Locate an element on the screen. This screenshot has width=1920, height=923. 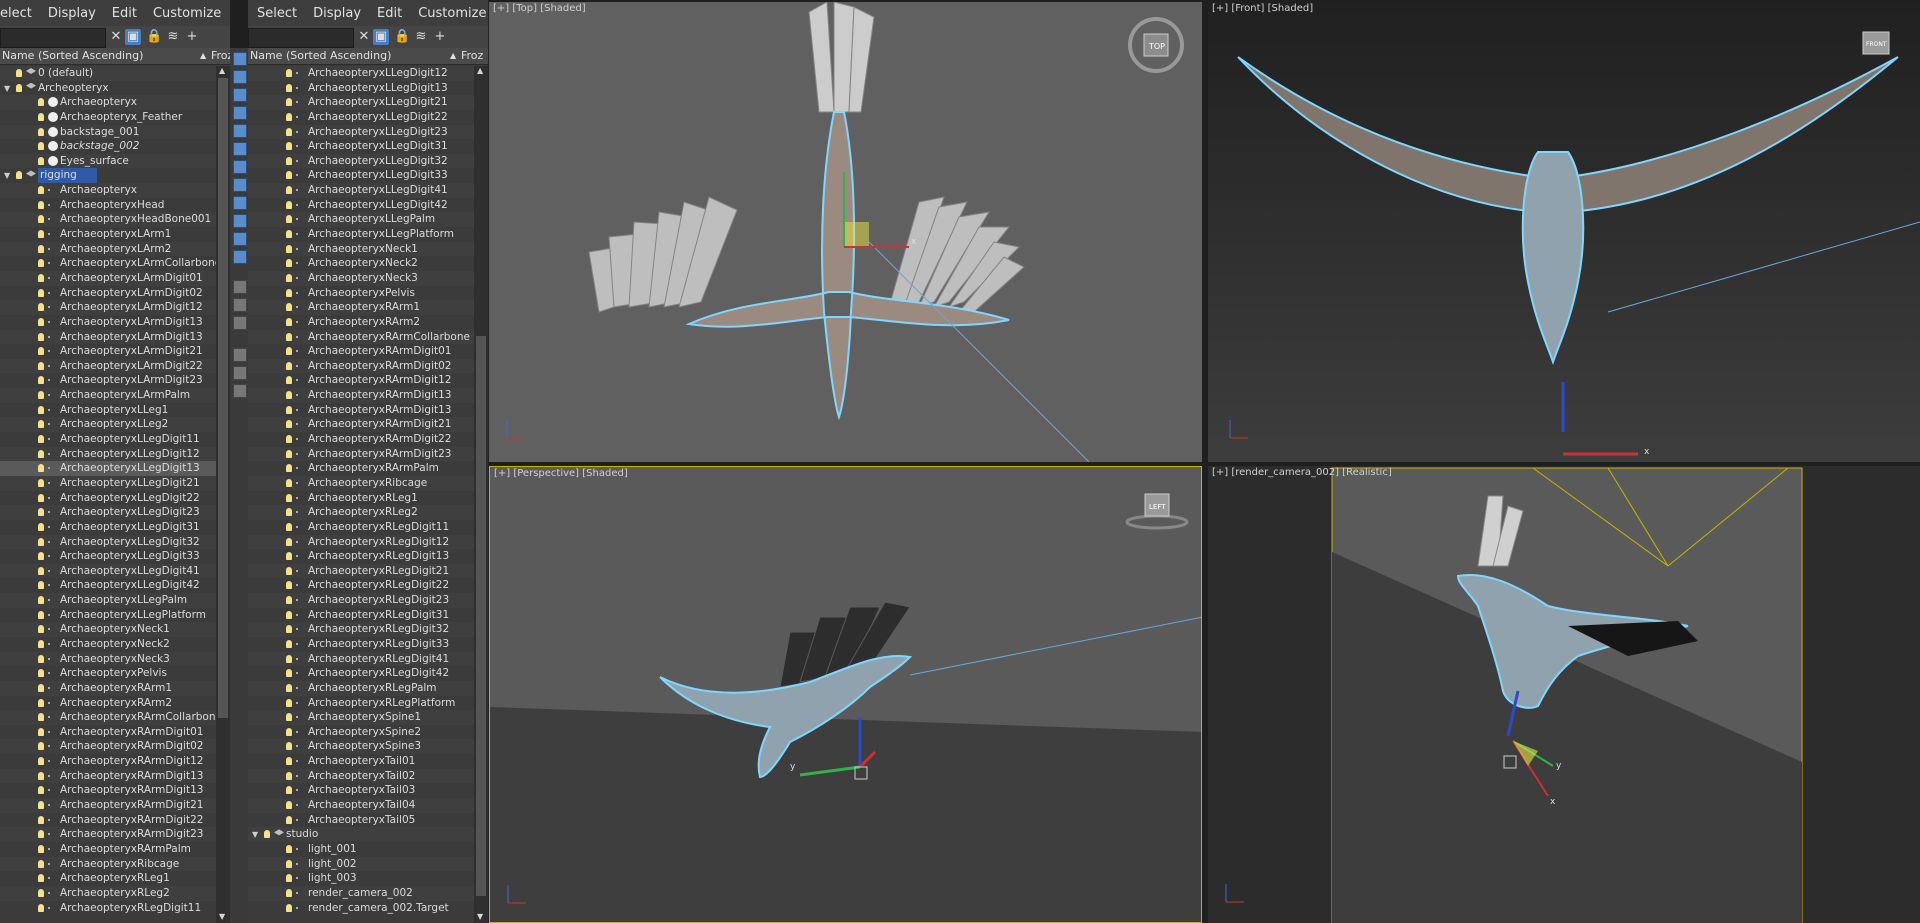
display-containers-icon is located at coordinates (240, 239).